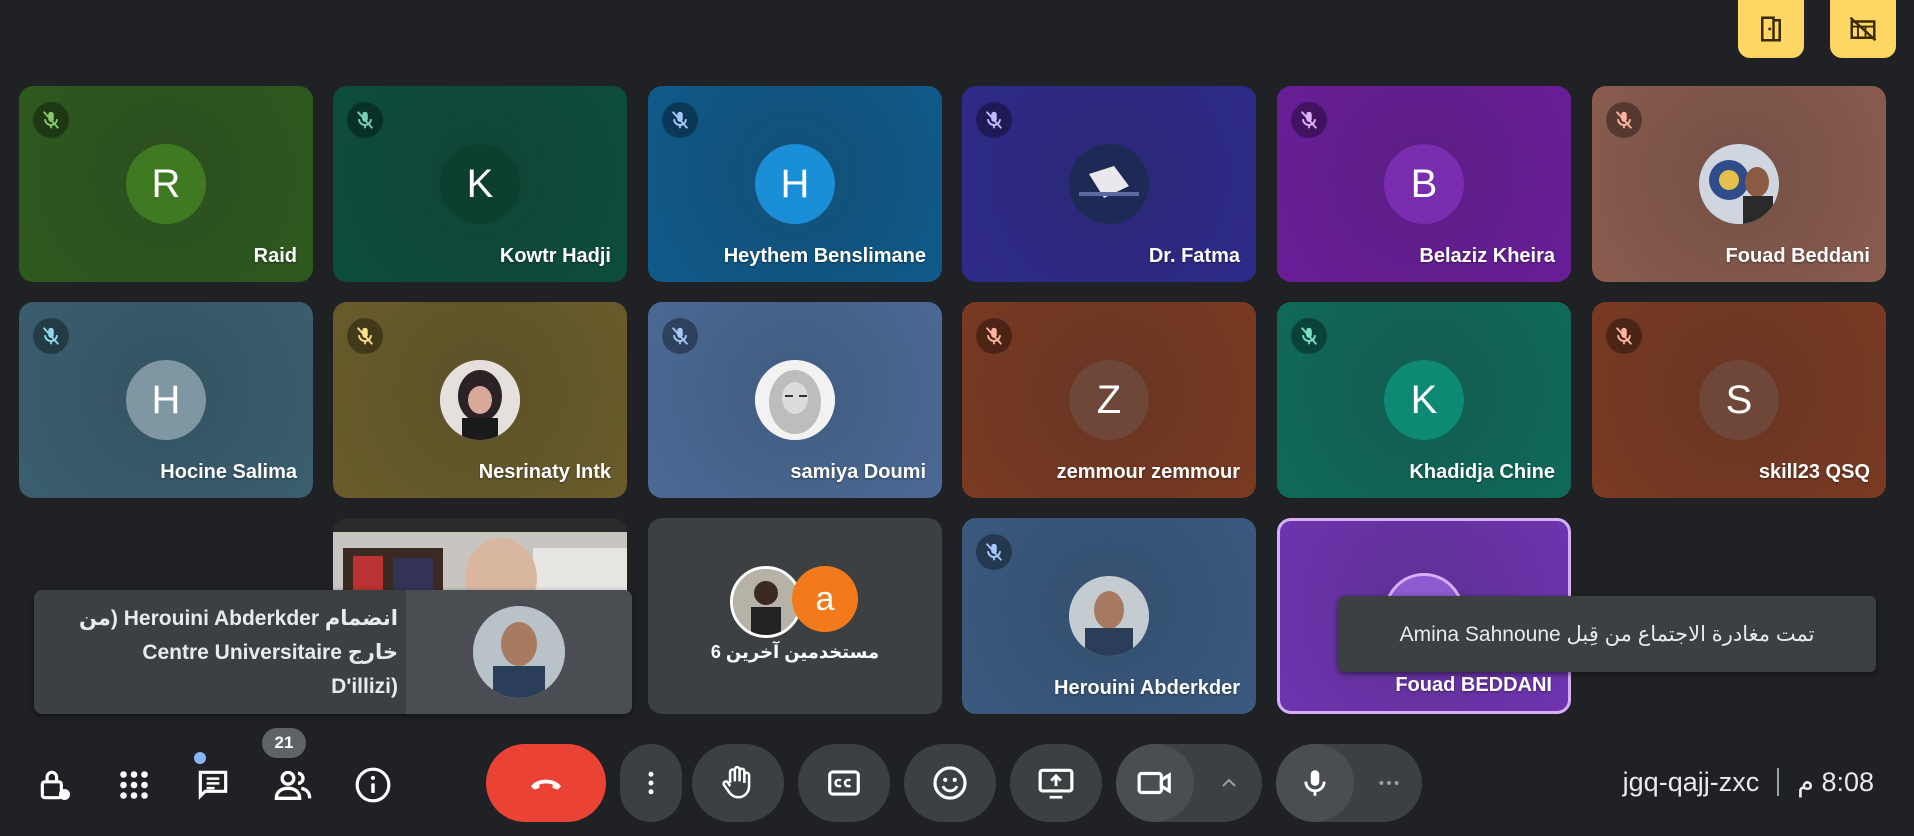 This screenshot has height=836, width=1914. I want to click on participant-name: Heythem Benslimane, so click(824, 256).